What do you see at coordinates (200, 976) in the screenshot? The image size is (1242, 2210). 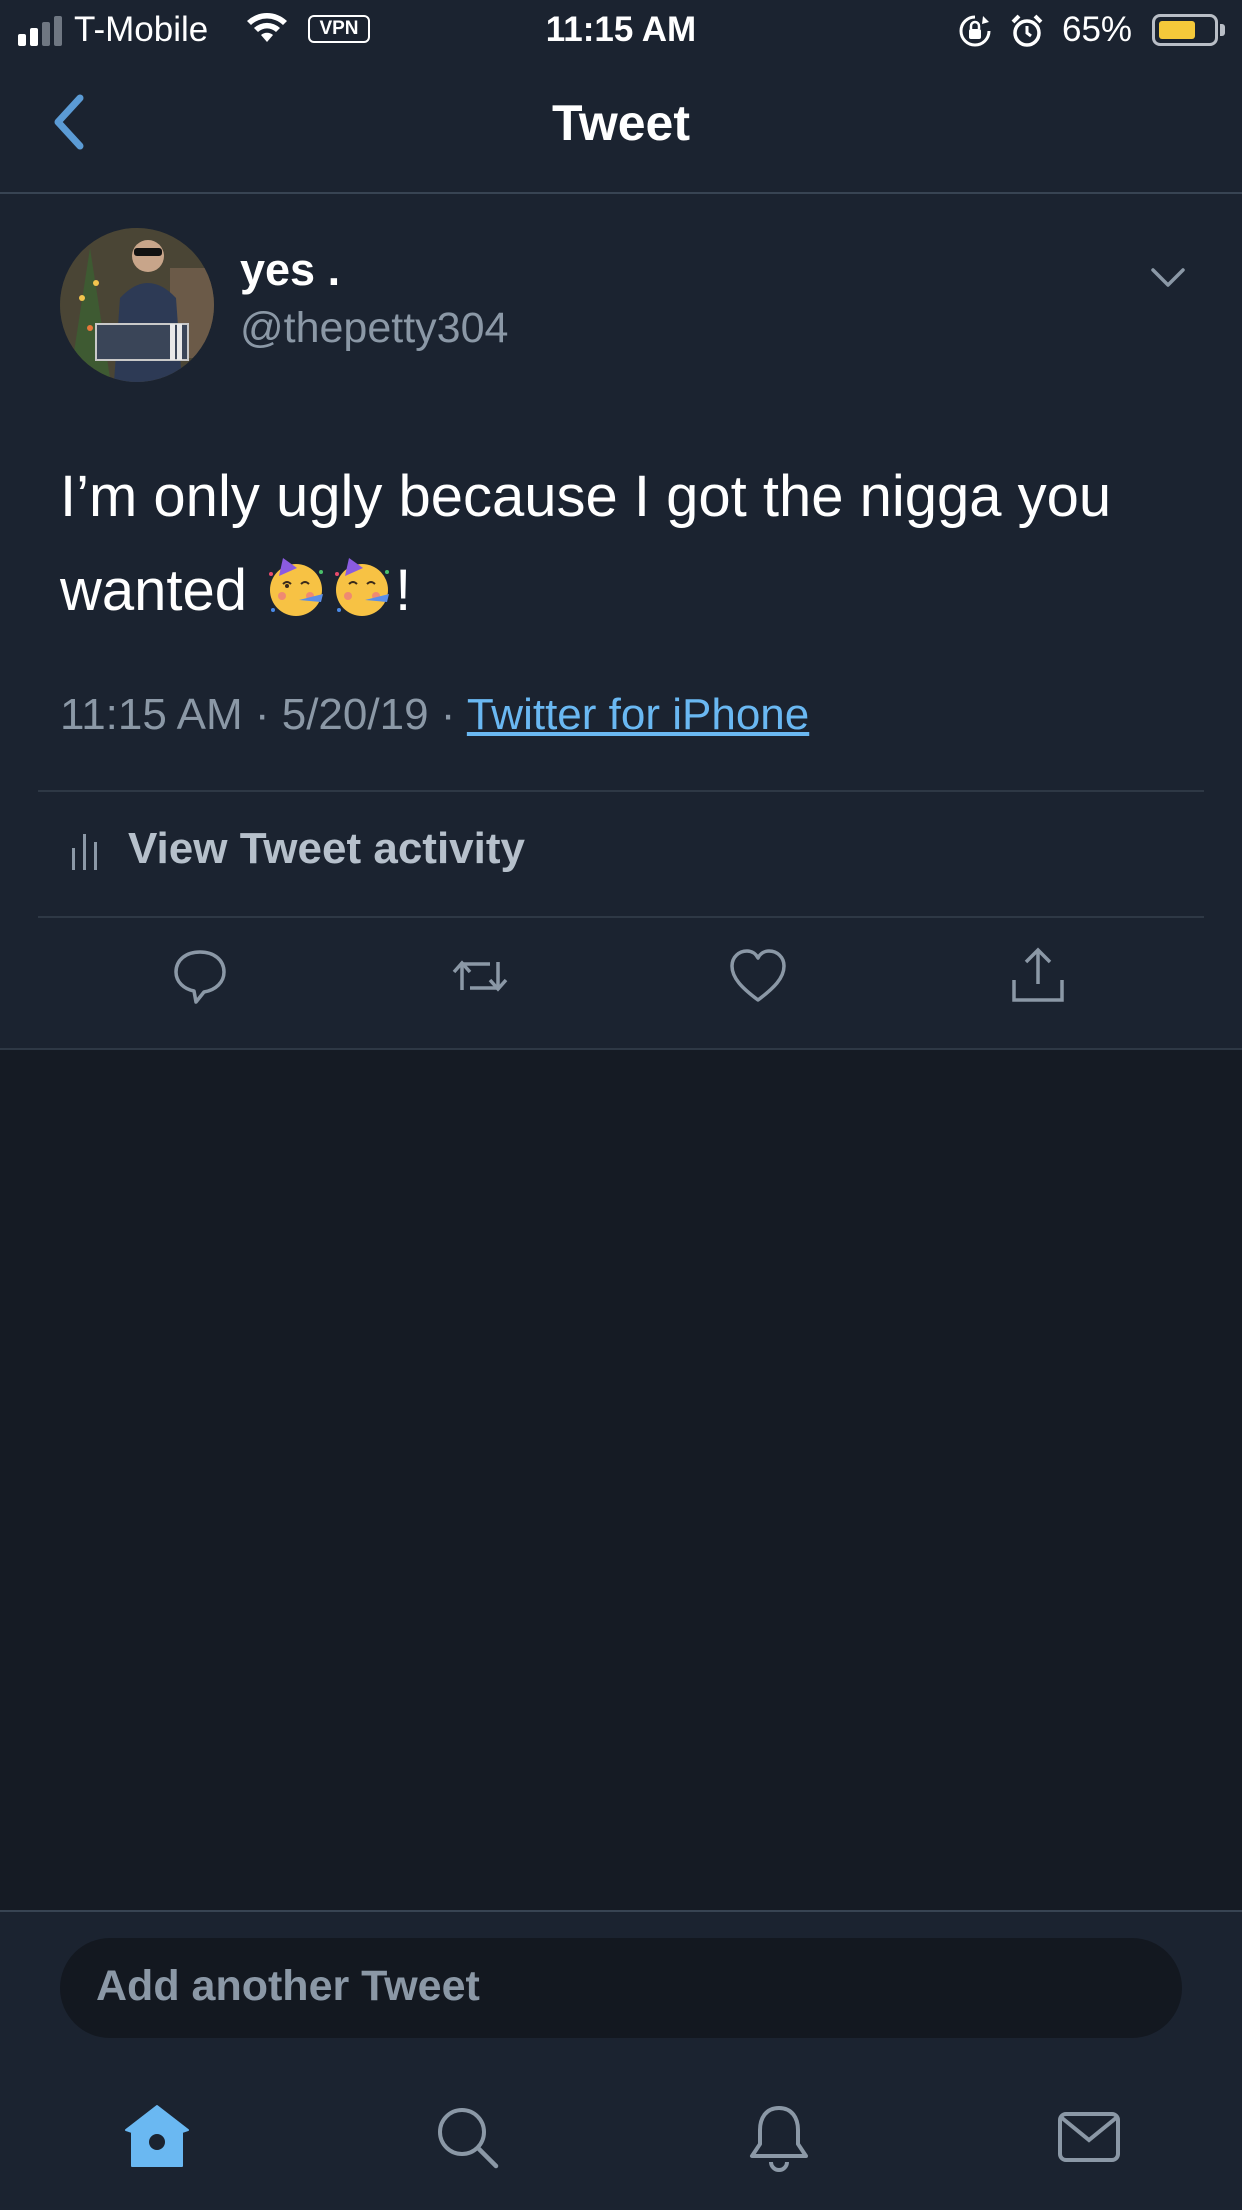 I see `reply-icon` at bounding box center [200, 976].